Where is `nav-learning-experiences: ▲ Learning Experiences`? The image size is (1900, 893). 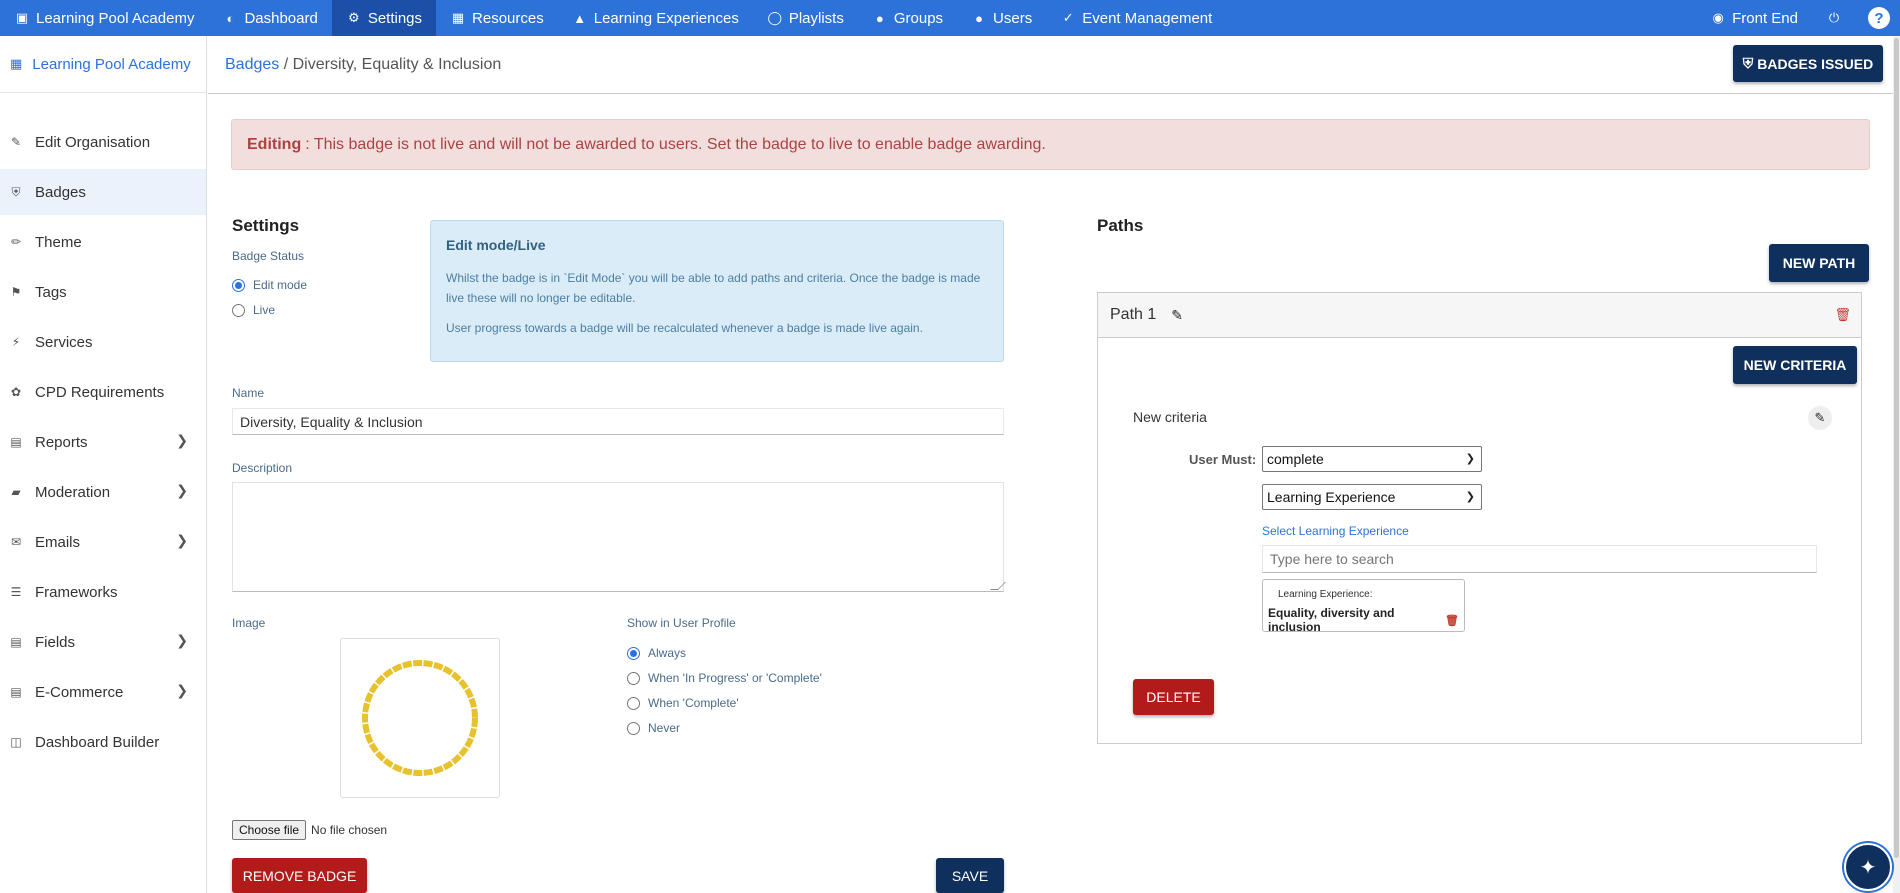
nav-learning-experiences: ▲ Learning Experiences is located at coordinates (655, 18).